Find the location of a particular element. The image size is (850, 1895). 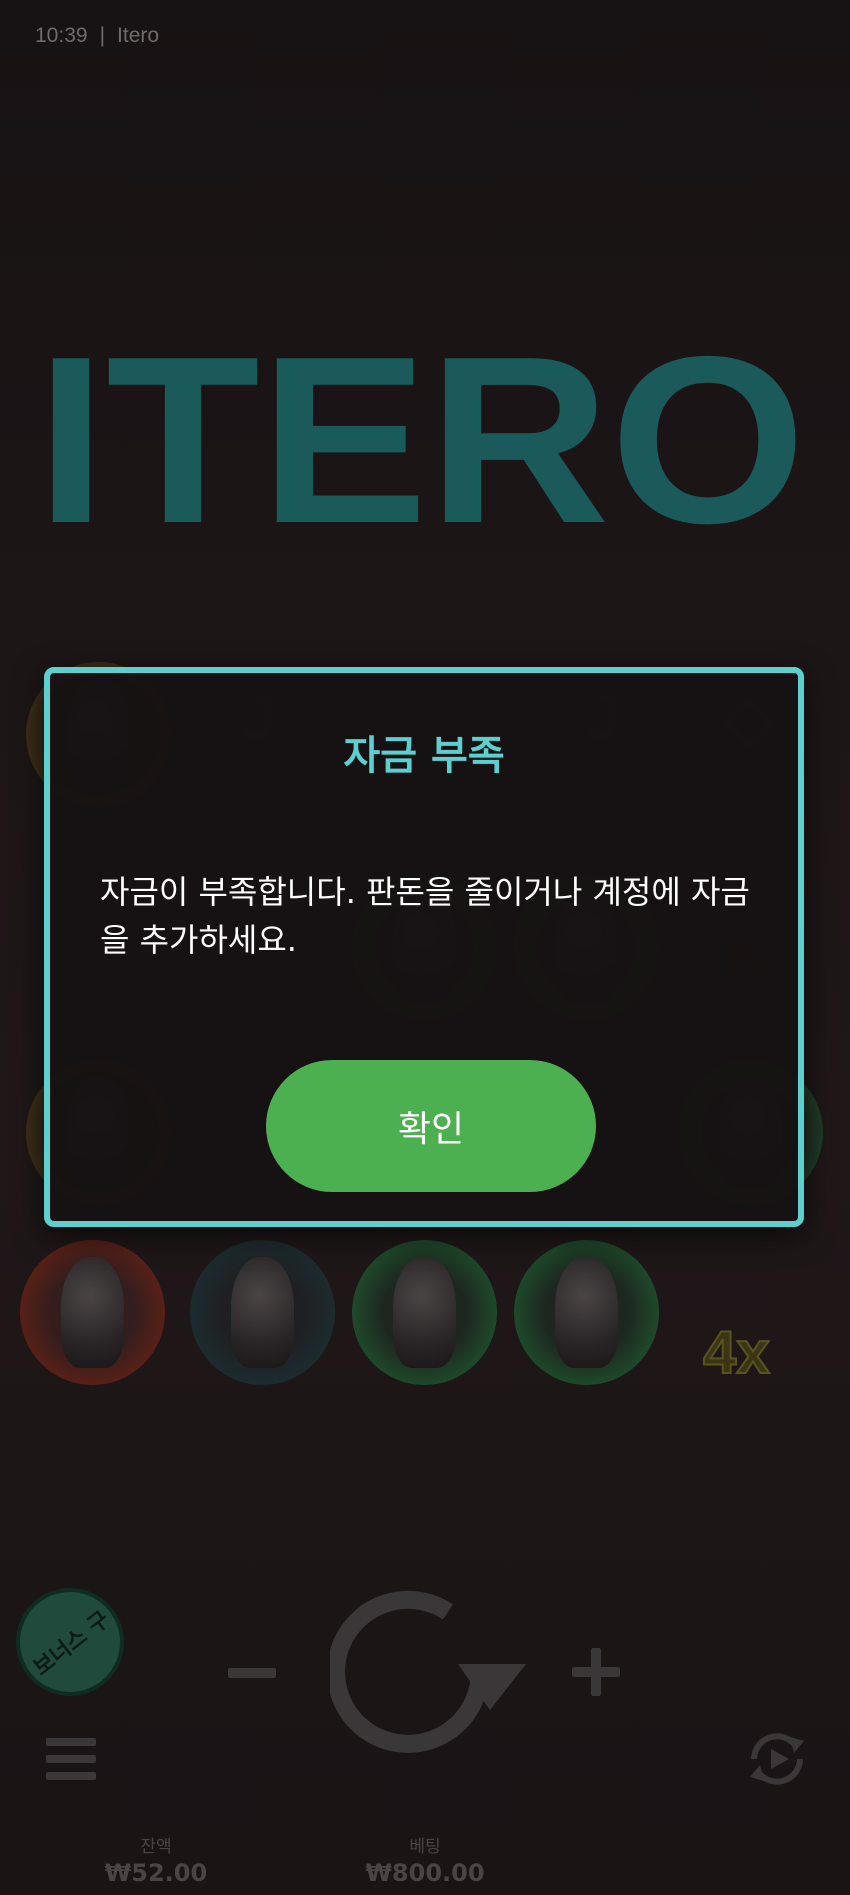

bet-value: ₩800.00 is located at coordinates (425, 1873).